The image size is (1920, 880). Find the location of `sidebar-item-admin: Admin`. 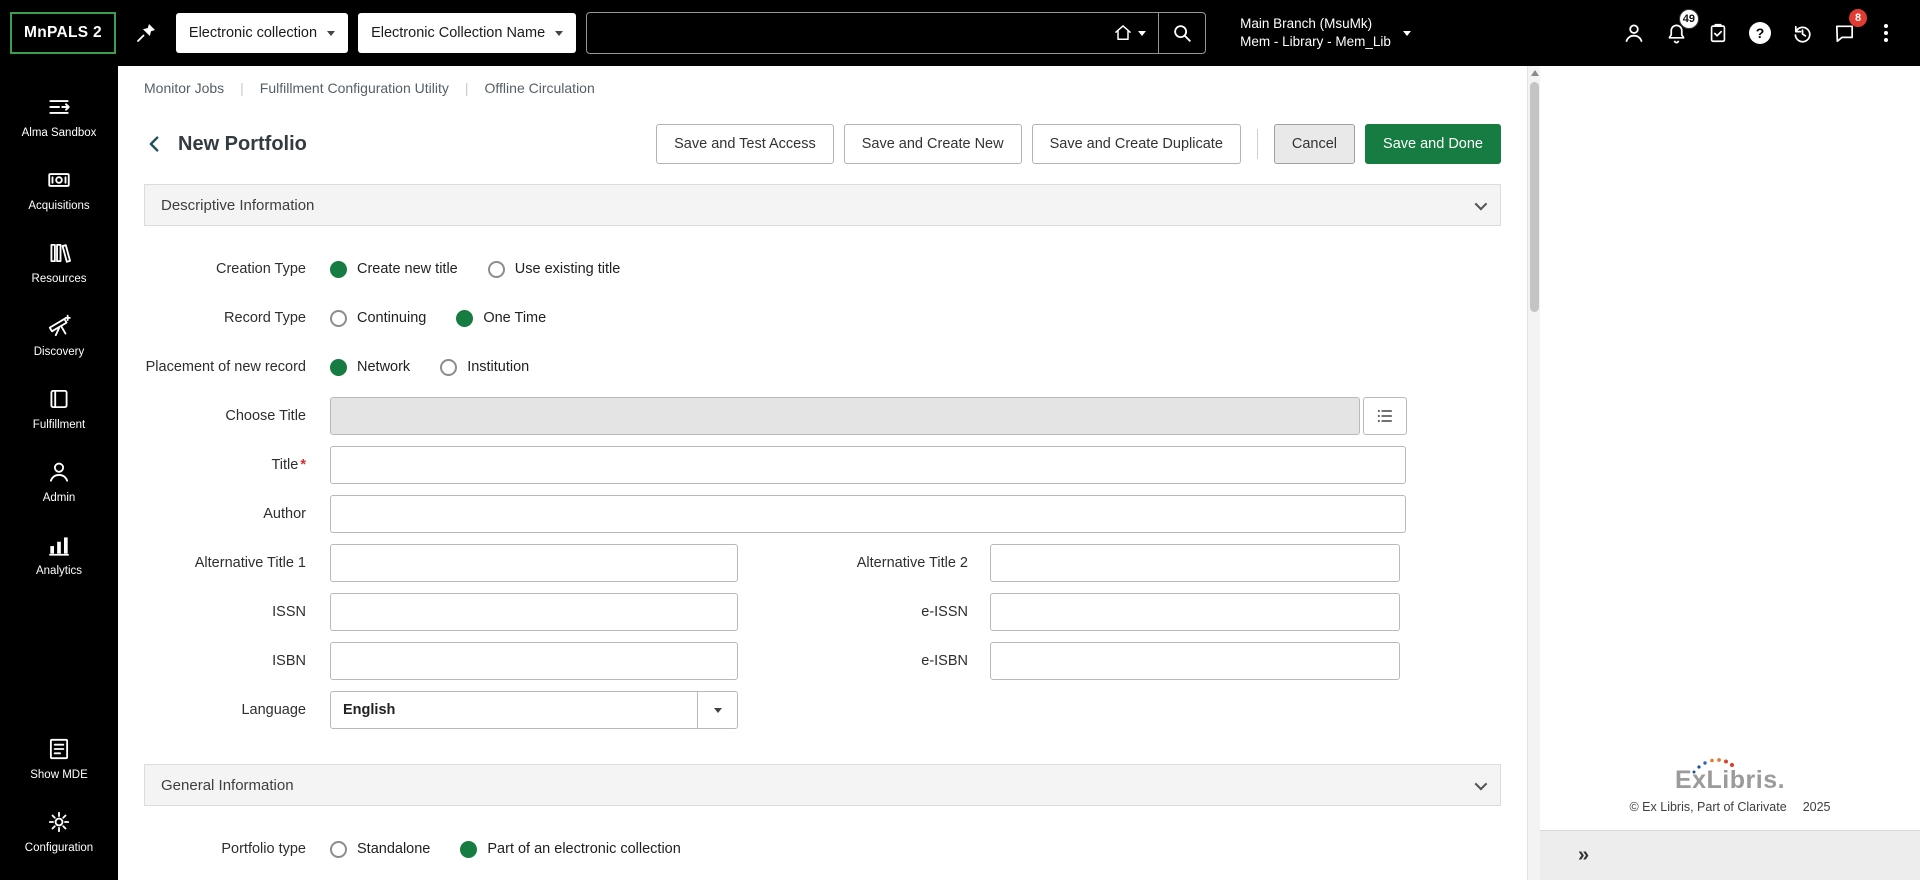

sidebar-item-admin: Admin is located at coordinates (59, 481).